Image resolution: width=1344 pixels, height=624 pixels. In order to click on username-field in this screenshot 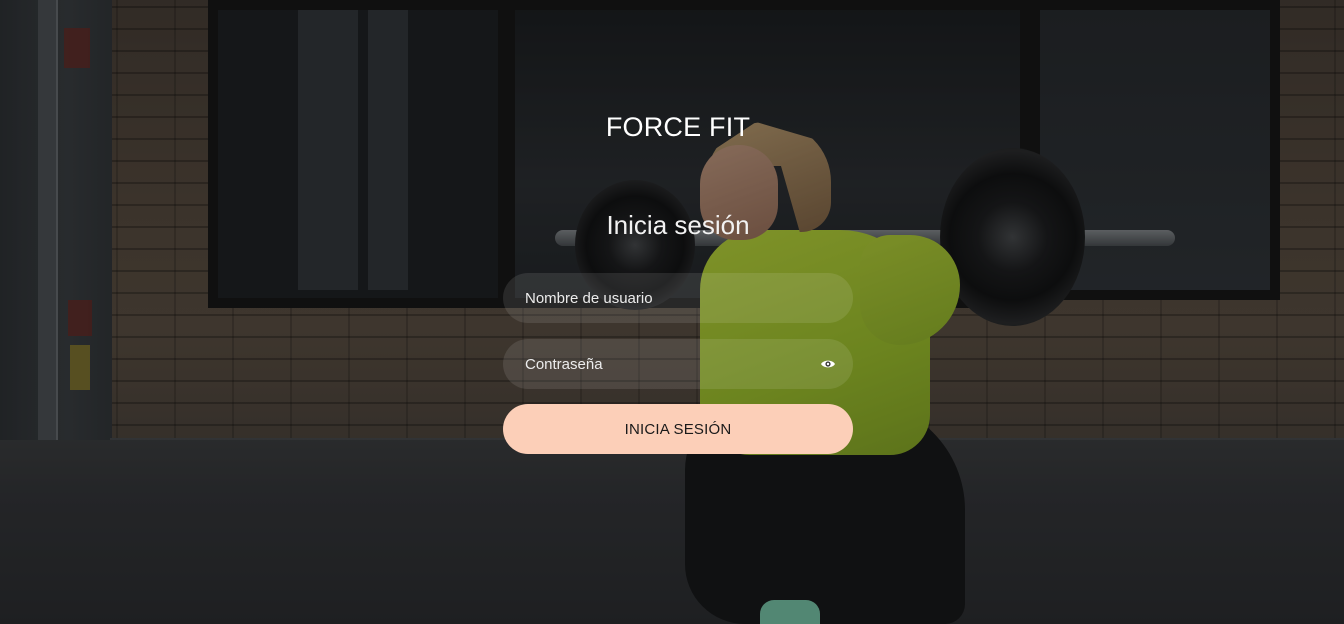, I will do `click(678, 298)`.